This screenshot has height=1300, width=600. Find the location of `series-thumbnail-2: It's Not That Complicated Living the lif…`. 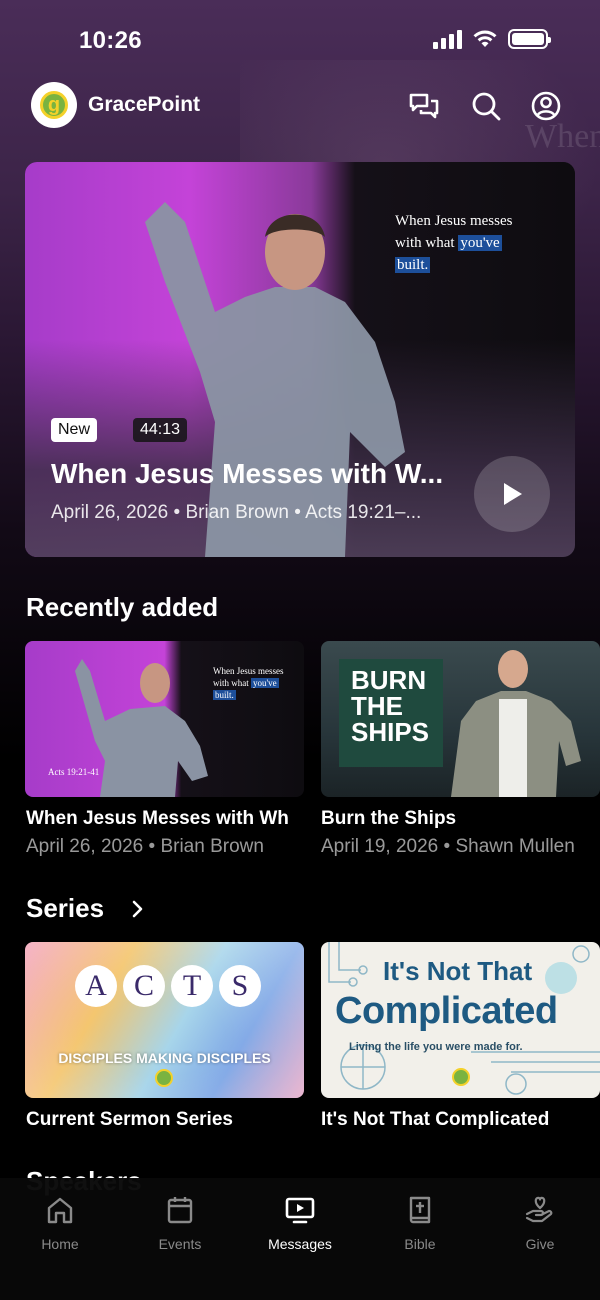

series-thumbnail-2: It's Not That Complicated Living the lif… is located at coordinates (460, 1020).